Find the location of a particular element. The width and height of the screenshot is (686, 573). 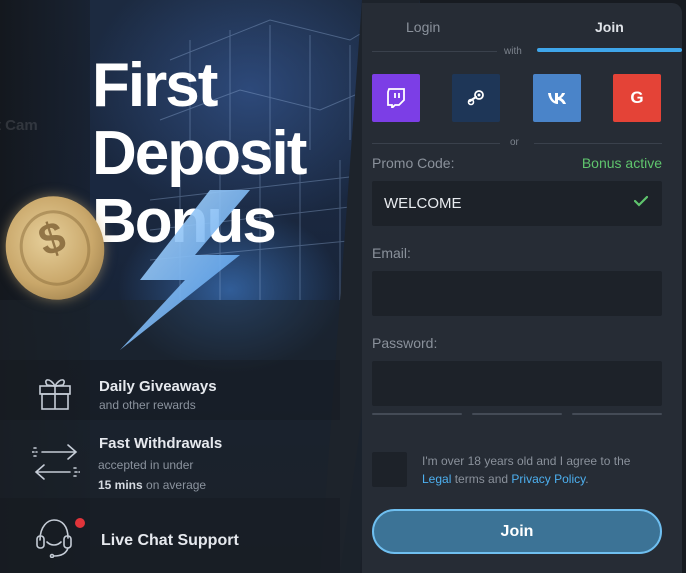

gift-icon is located at coordinates (55, 394).